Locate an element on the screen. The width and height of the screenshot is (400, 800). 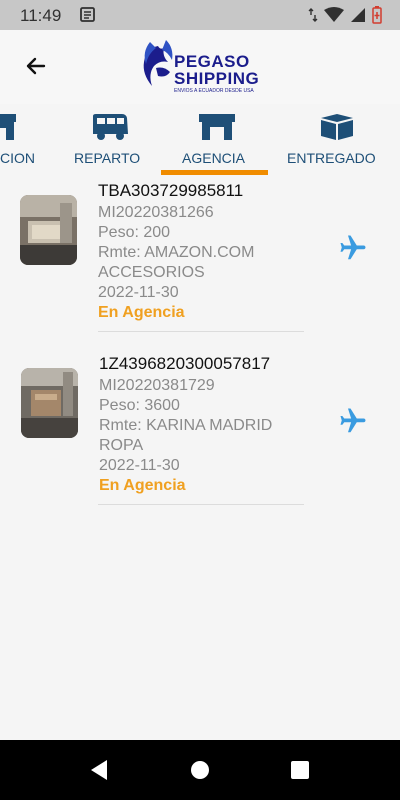
box-icon is located at coordinates (337, 127).